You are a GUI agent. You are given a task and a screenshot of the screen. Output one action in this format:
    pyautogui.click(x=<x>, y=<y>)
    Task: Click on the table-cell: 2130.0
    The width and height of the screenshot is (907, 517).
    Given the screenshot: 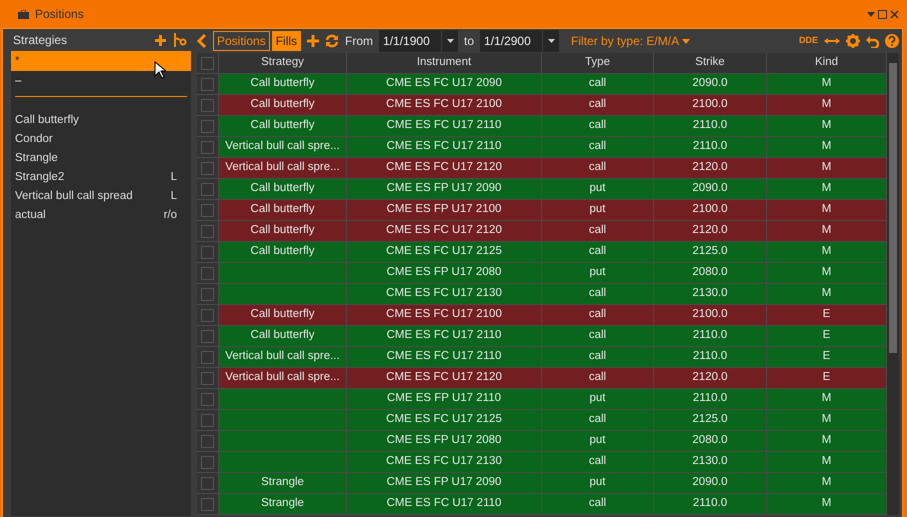 What is the action you would take?
    pyautogui.click(x=710, y=294)
    